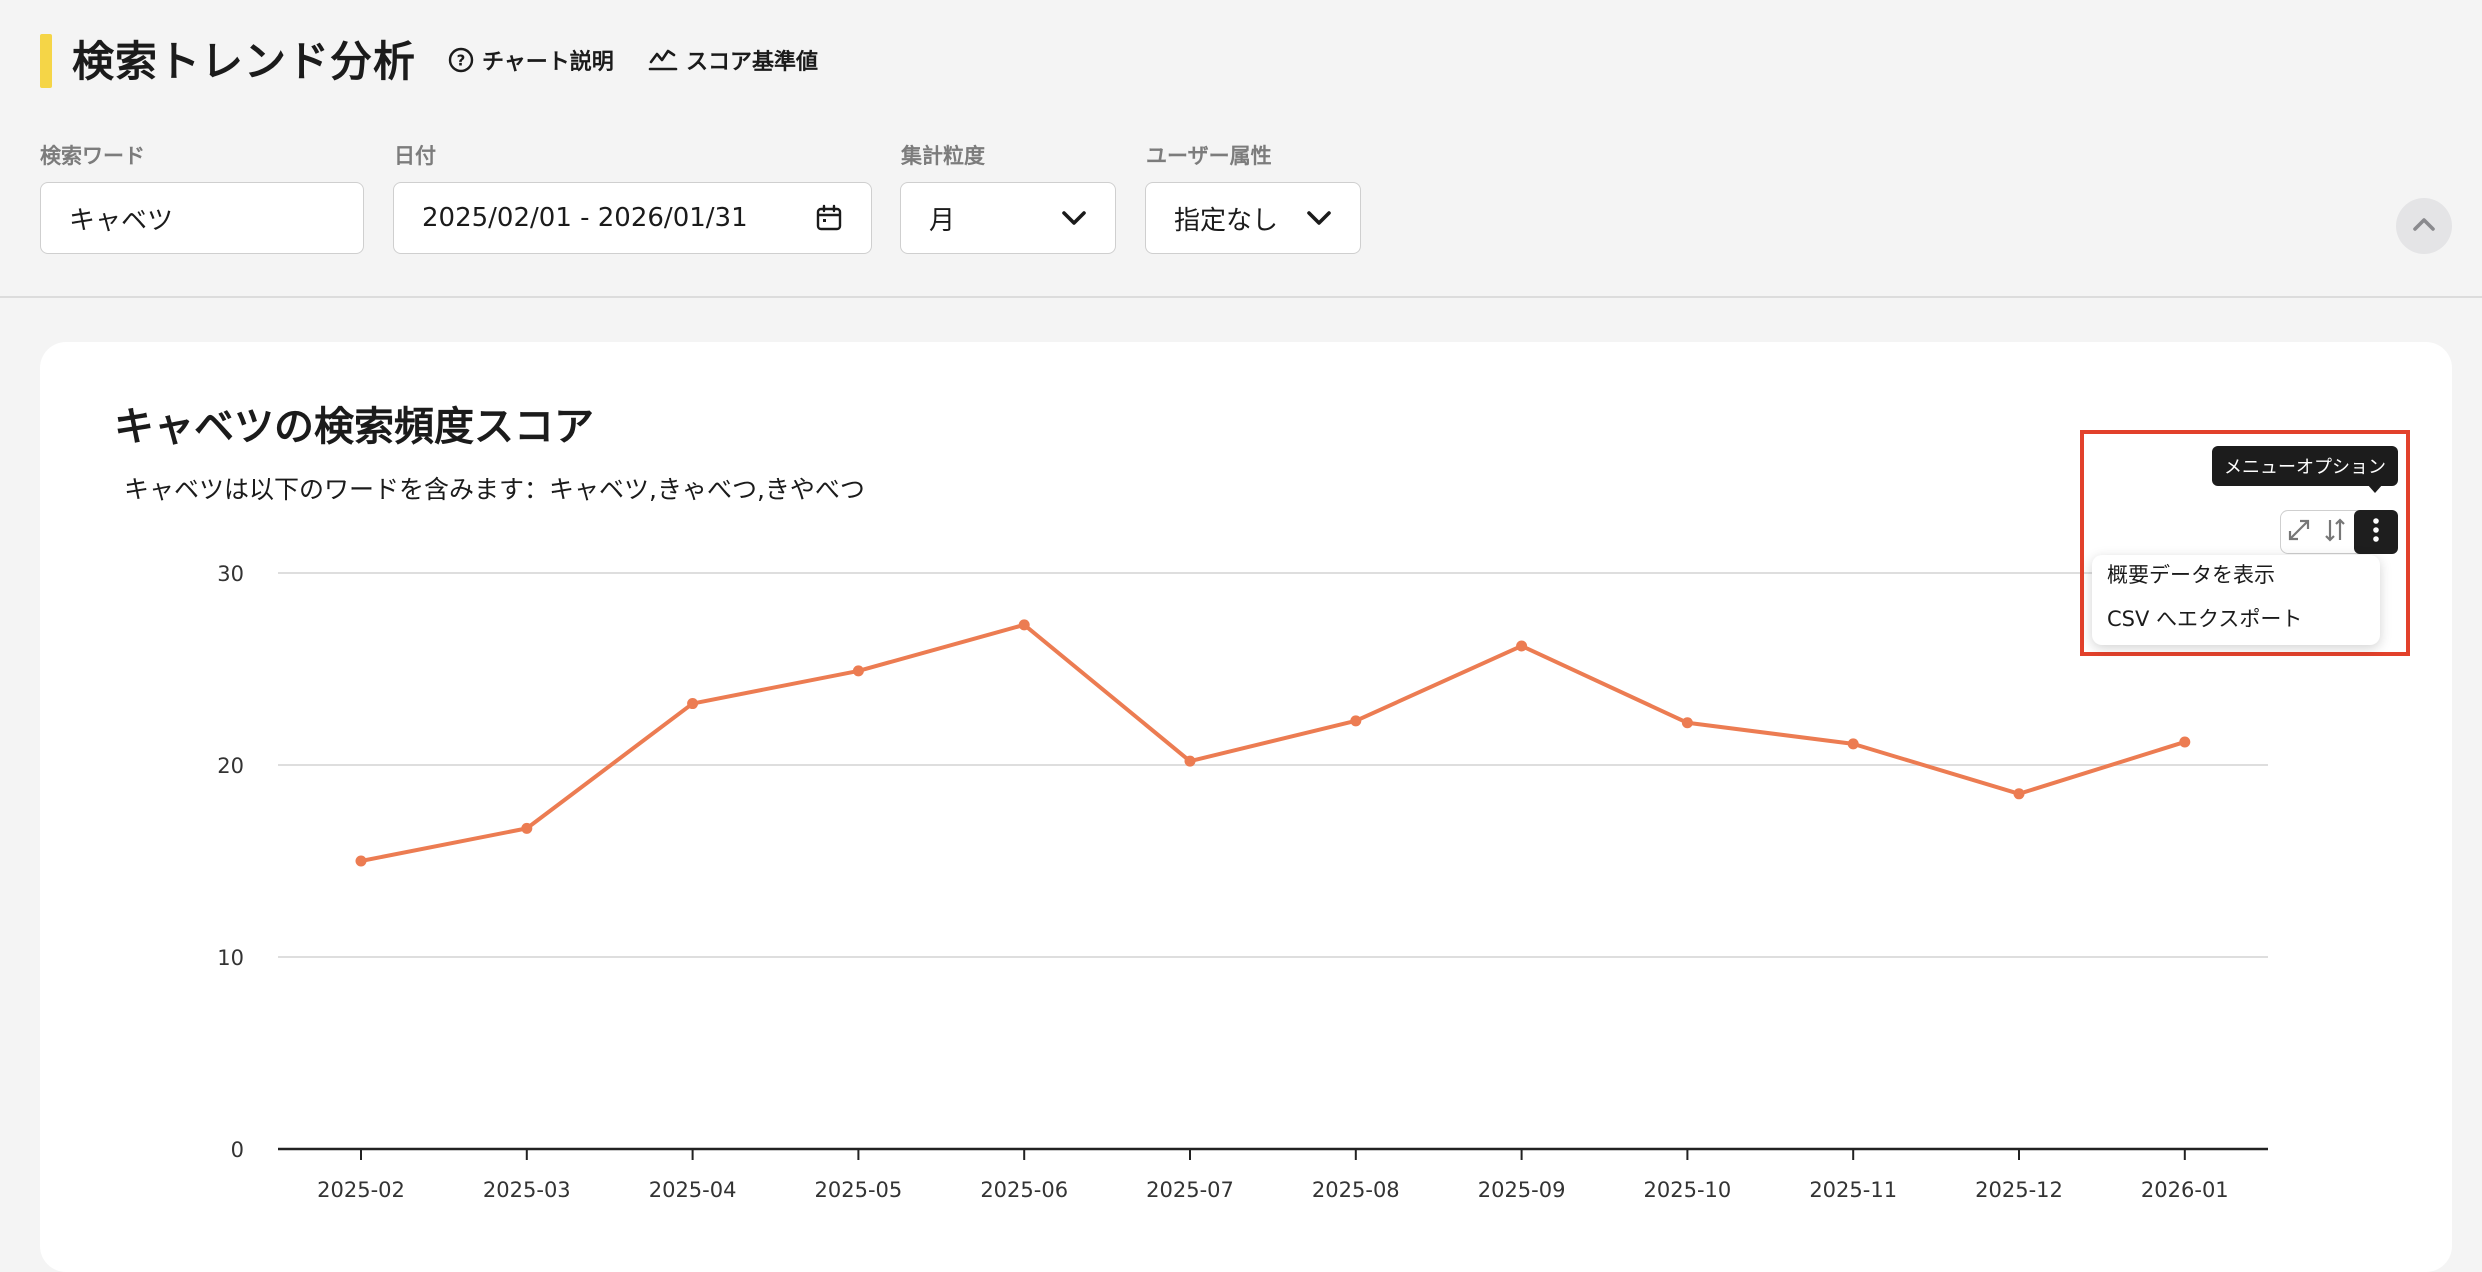 This screenshot has height=1272, width=2482. Describe the element at coordinates (1688, 1190) in the screenshot. I see `x-tick-label: 2025-10` at that location.